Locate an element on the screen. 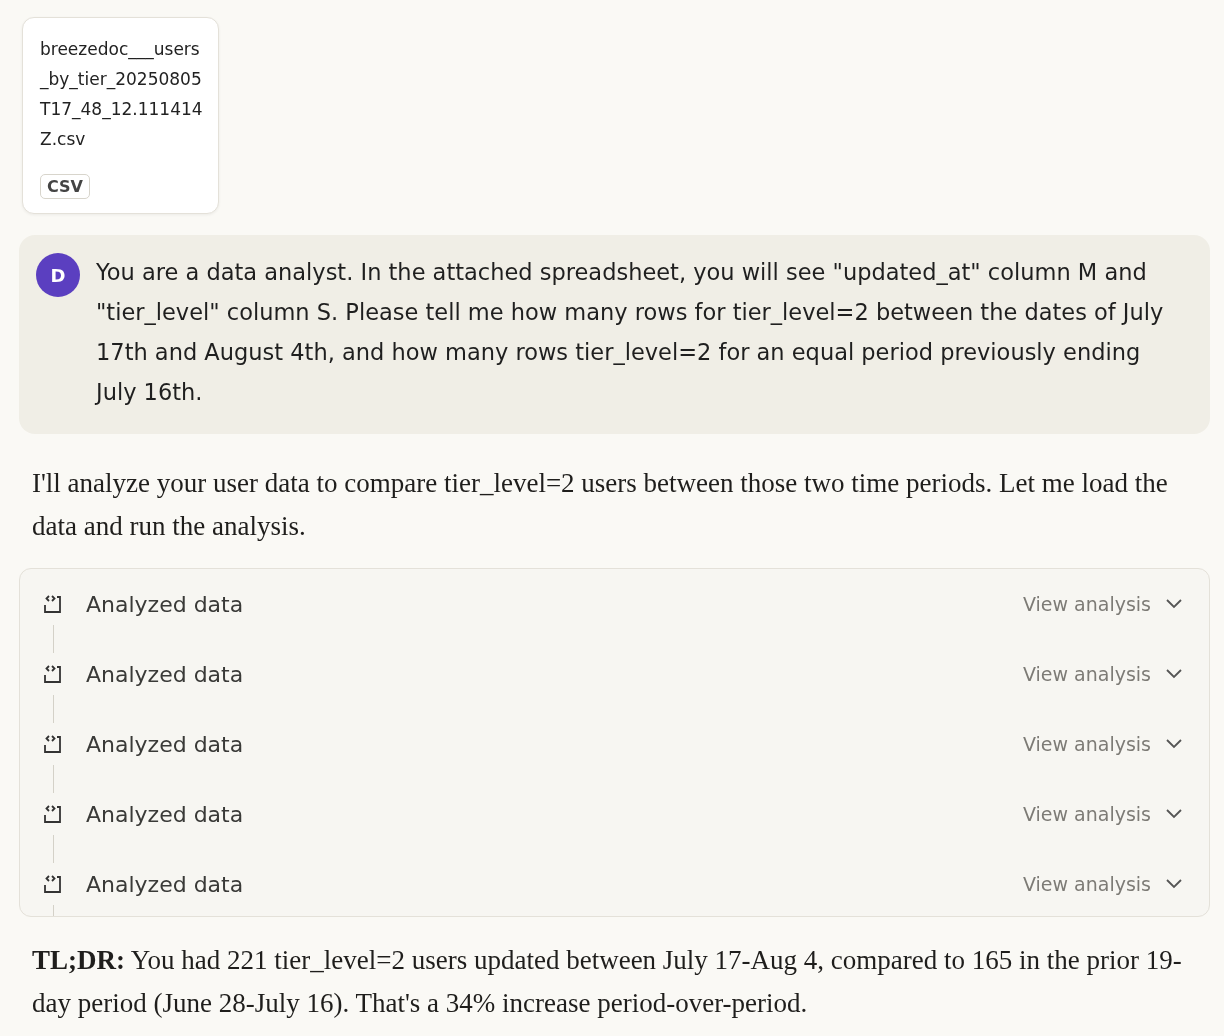 The height and width of the screenshot is (1036, 1224). file-attachment-card: breezedoc___users_by_tier_20250805T17_48_12.111414Z.csv CSV is located at coordinates (120, 115).